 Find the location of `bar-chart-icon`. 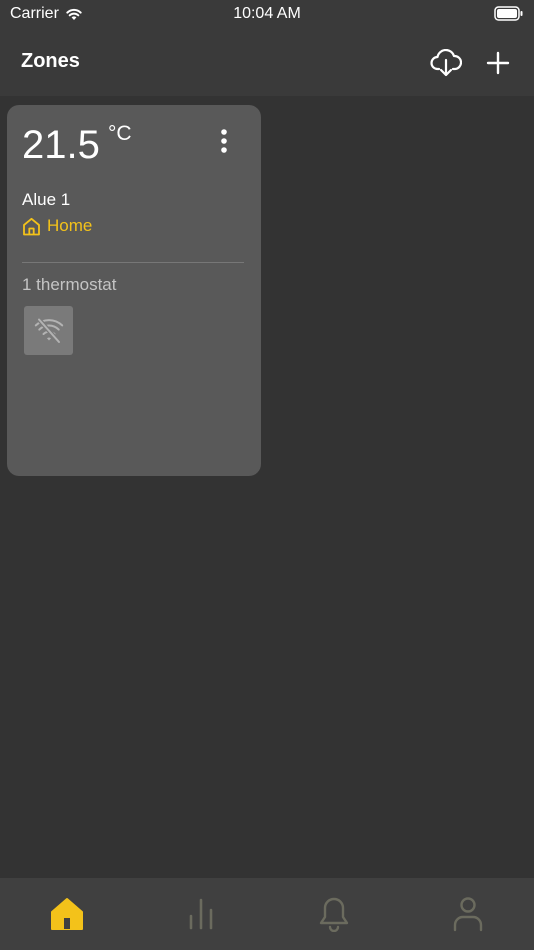

bar-chart-icon is located at coordinates (200, 914).